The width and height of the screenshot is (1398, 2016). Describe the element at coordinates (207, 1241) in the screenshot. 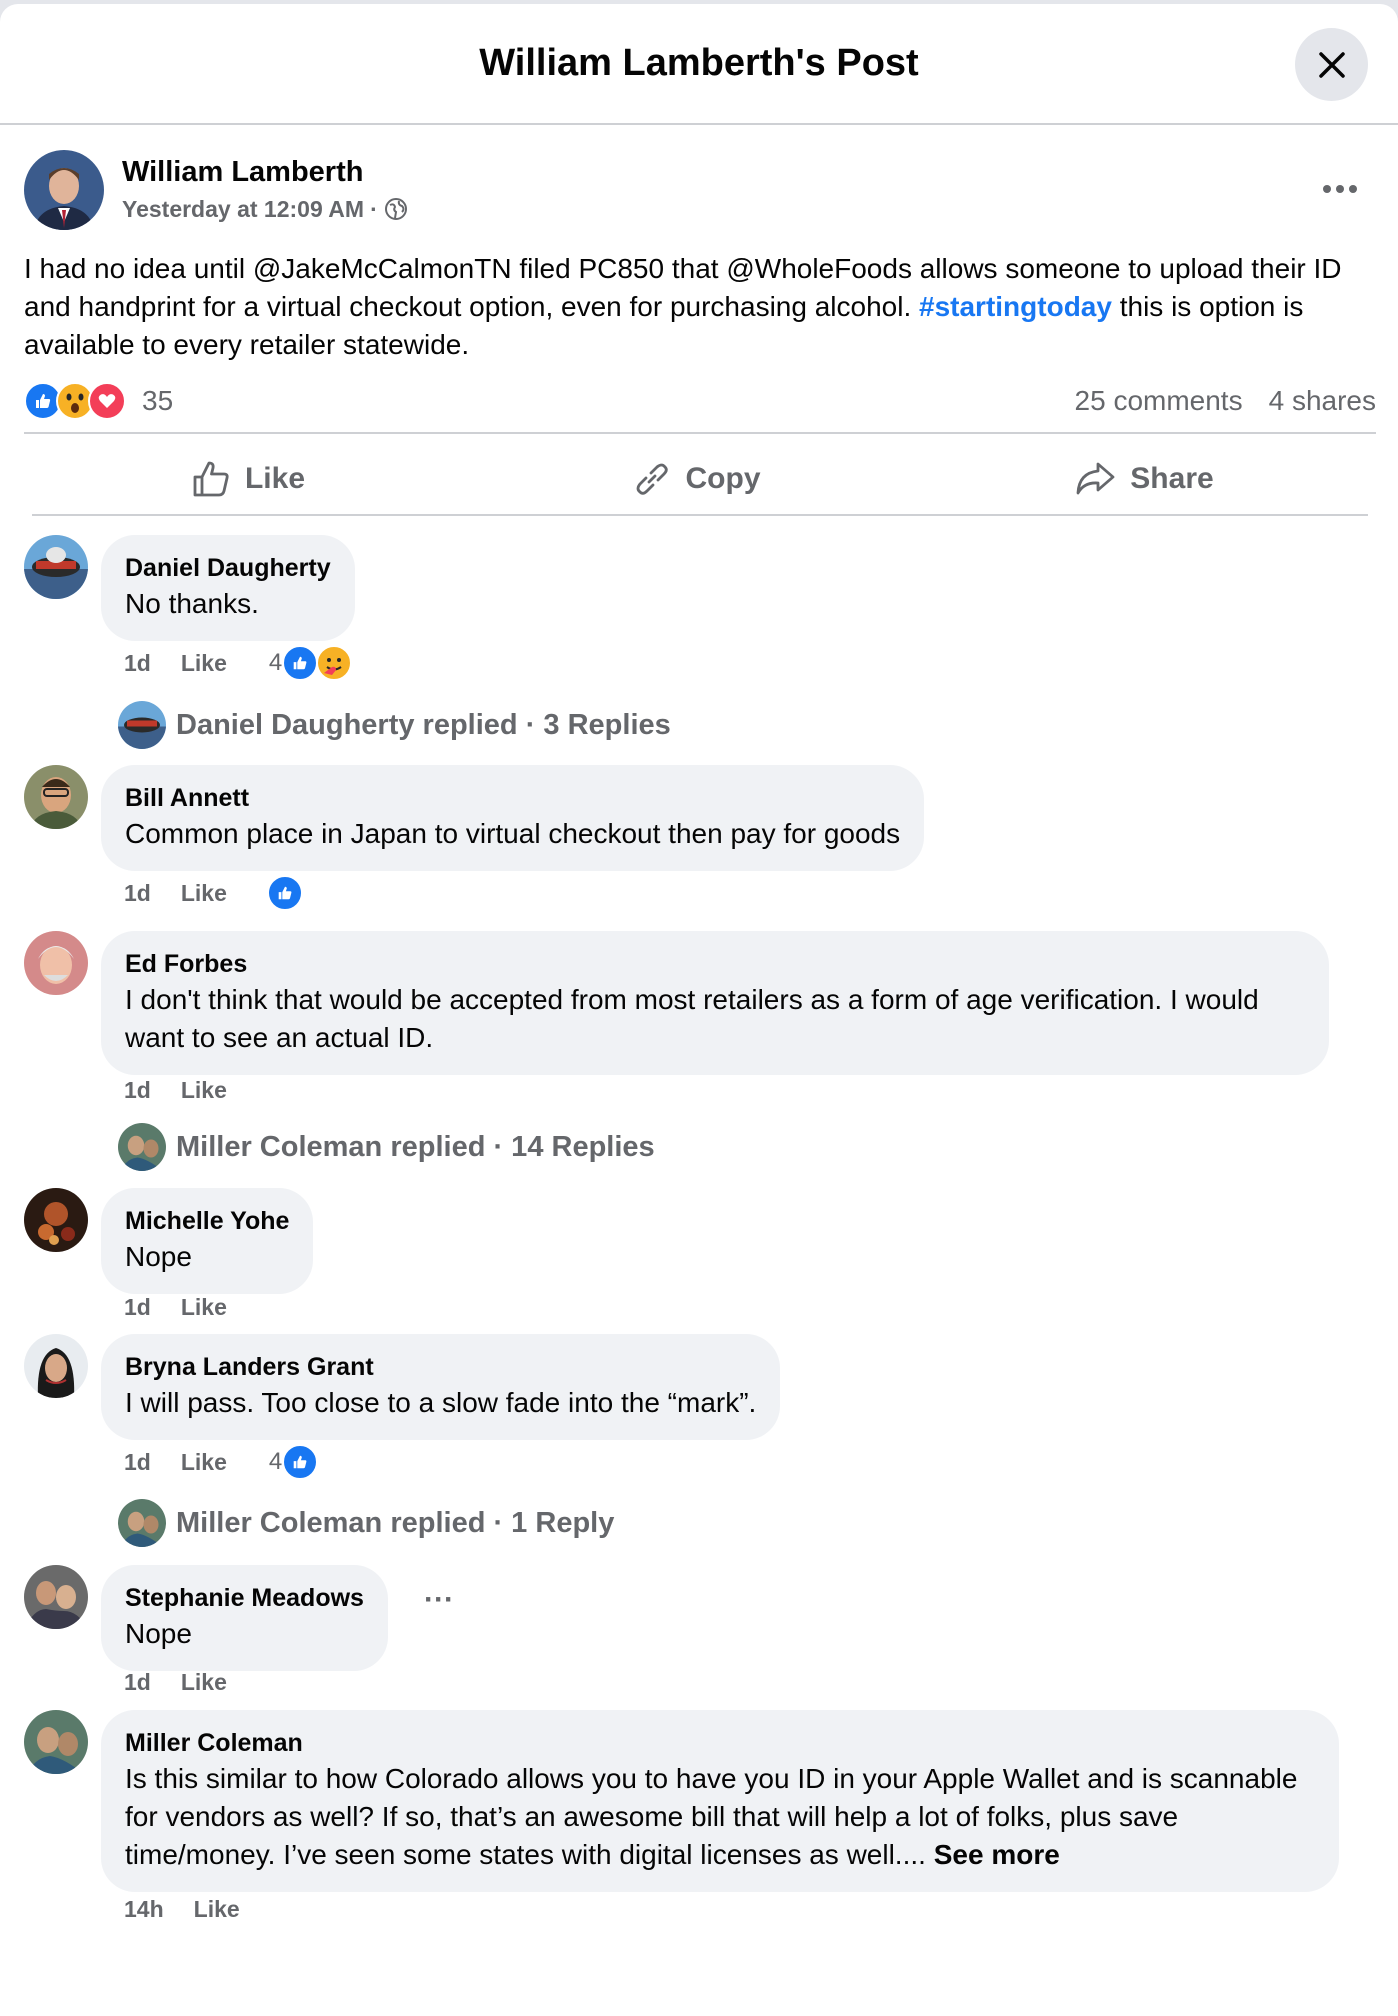

I see `comment-bubble: Michelle Yohe Nope` at that location.